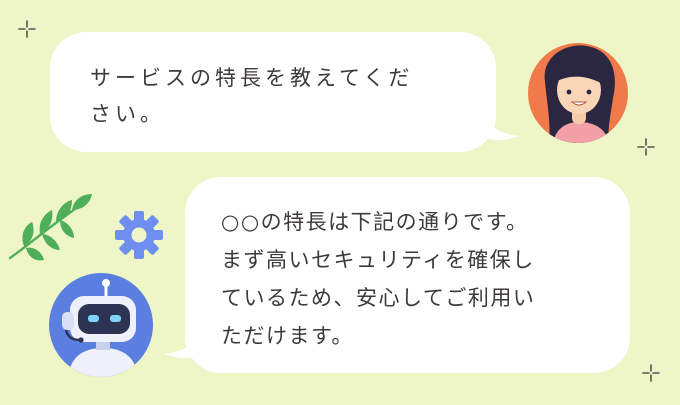 This screenshot has height=405, width=680. What do you see at coordinates (139, 235) in the screenshot?
I see `gear-icon` at bounding box center [139, 235].